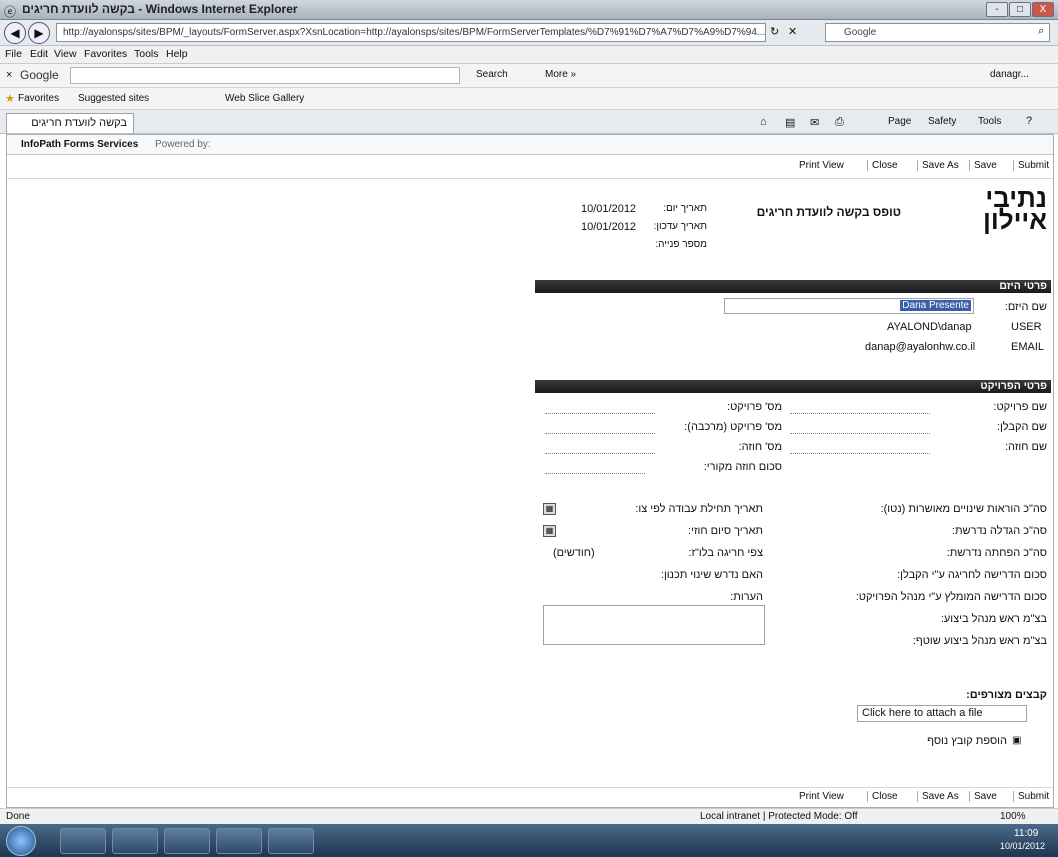 This screenshot has height=857, width=1058. What do you see at coordinates (942, 121) in the screenshot?
I see `safety-menu: Safety` at bounding box center [942, 121].